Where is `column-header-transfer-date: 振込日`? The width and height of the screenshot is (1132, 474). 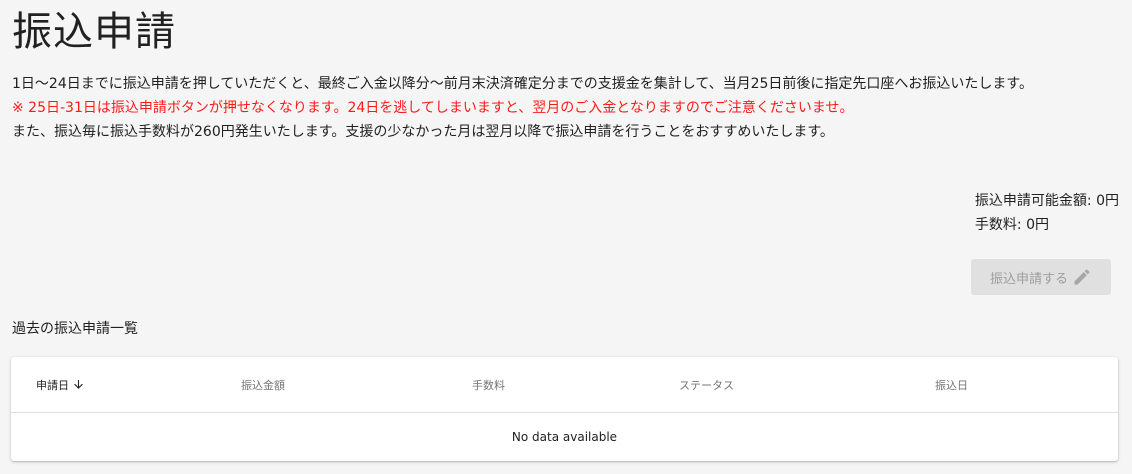
column-header-transfer-date: 振込日 is located at coordinates (951, 384).